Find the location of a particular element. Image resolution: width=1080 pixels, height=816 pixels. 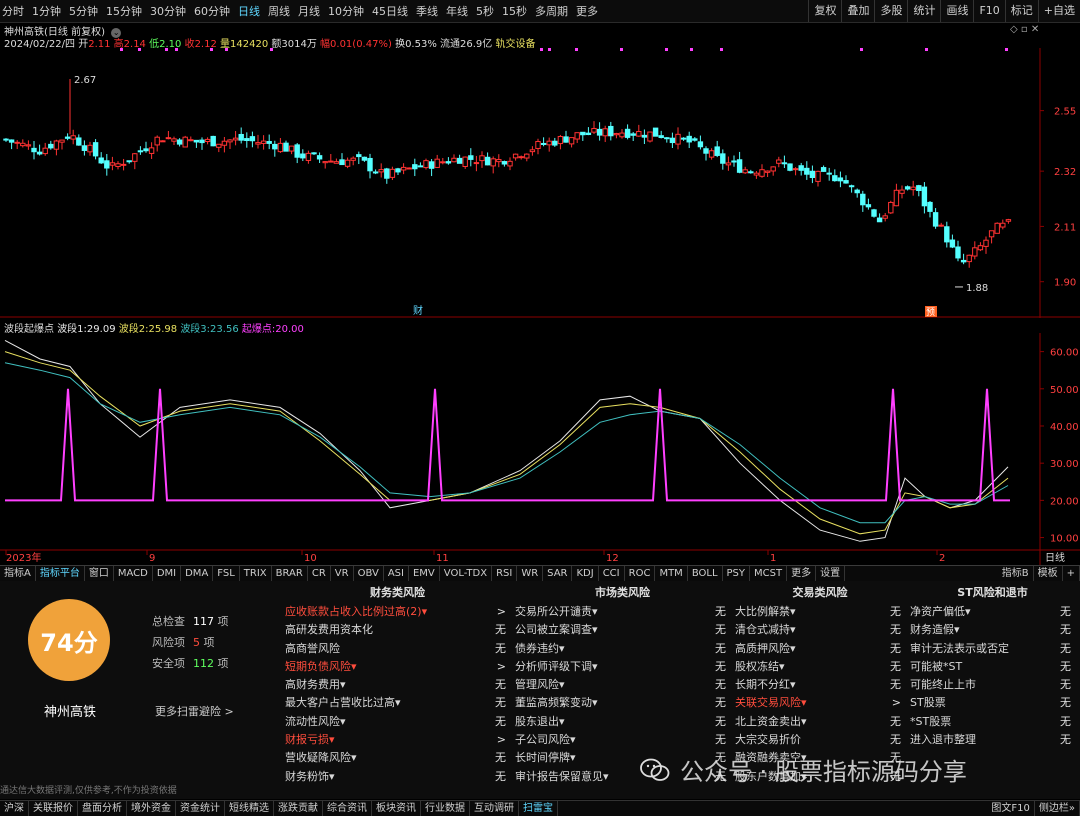

period-tab: 10分钟 is located at coordinates (346, 11).